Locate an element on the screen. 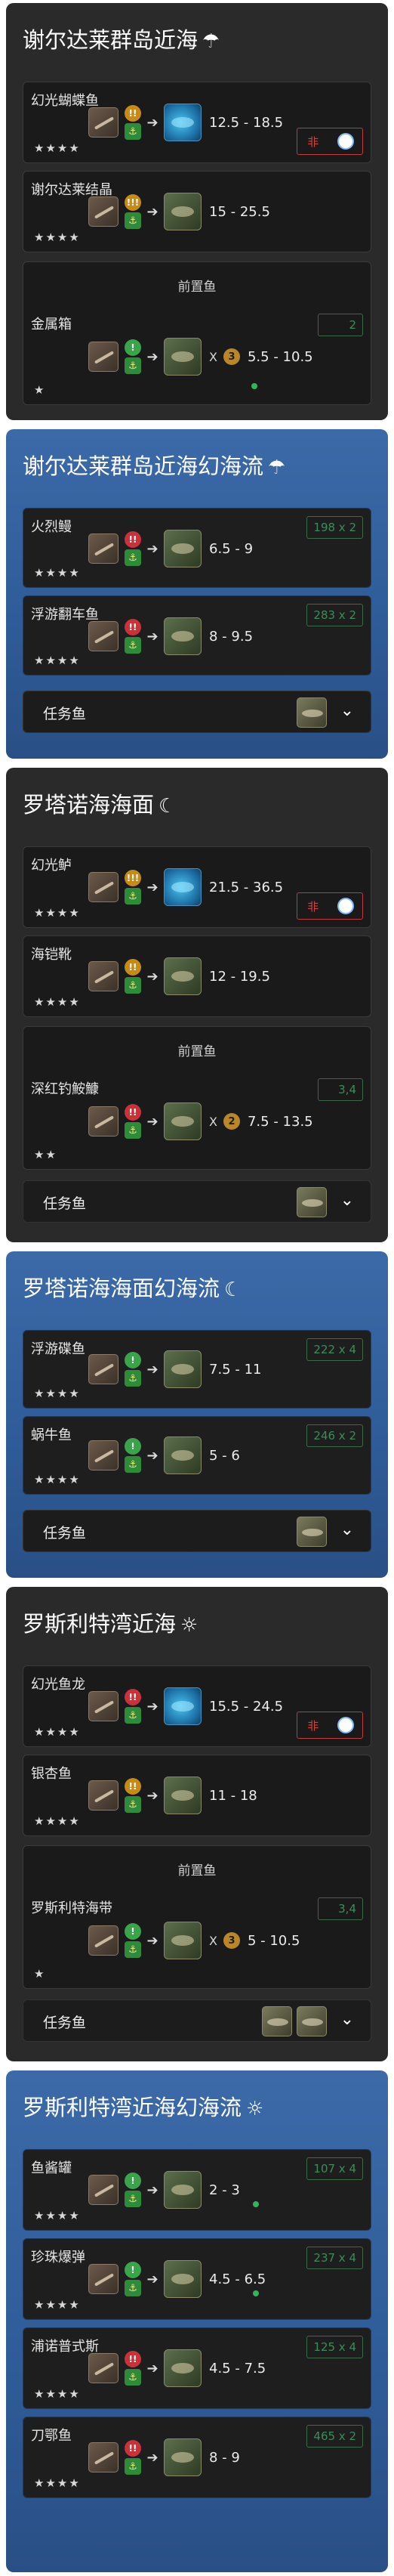  fish-card: 刀鄂鱼 !! ⚓ ➔ 8 - 9 465 x 2 ★★★★ is located at coordinates (197, 2457).